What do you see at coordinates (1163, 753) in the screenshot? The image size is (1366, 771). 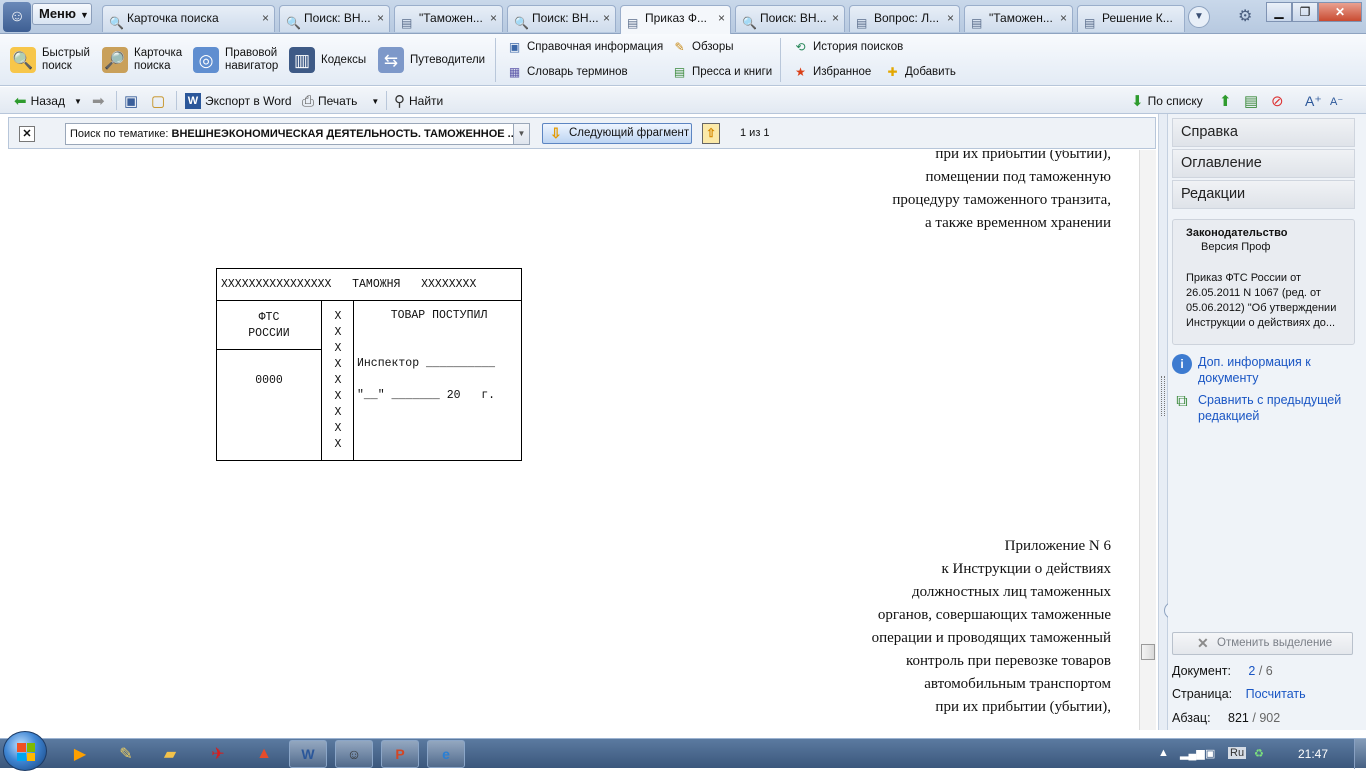 I see `tray-expand-icon: ▲` at bounding box center [1163, 753].